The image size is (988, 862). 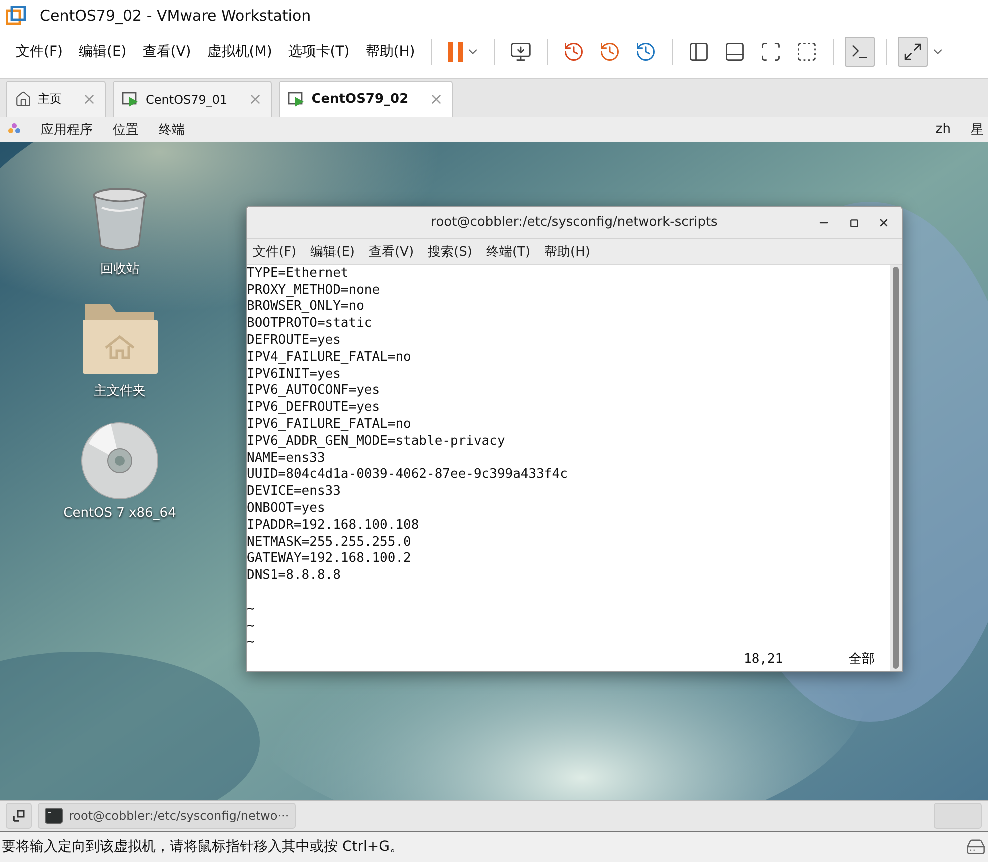 I want to click on tab: CentOS79_01, so click(x=192, y=99).